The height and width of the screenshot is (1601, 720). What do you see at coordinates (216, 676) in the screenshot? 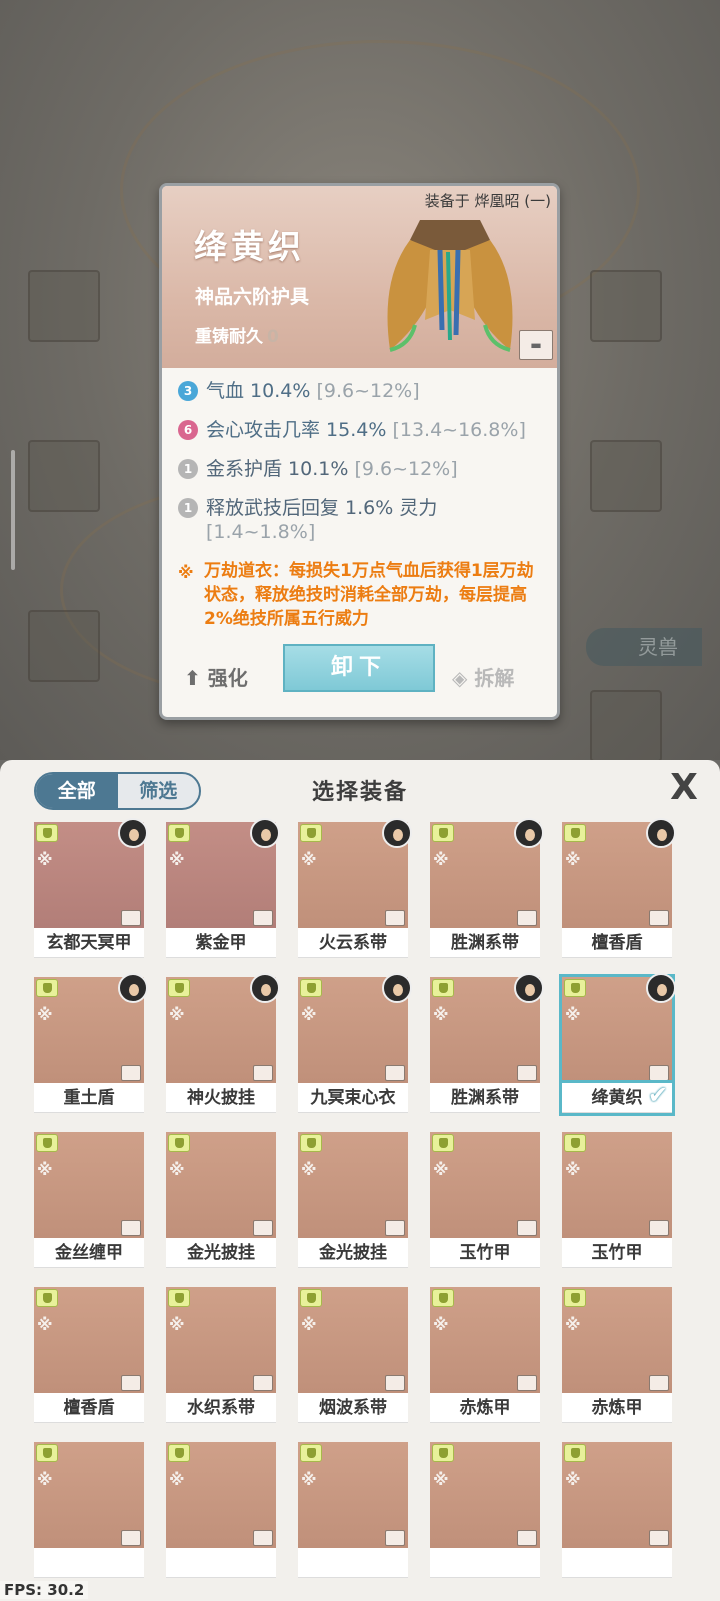
I see `strengthen-button: ⬆ 强化` at bounding box center [216, 676].